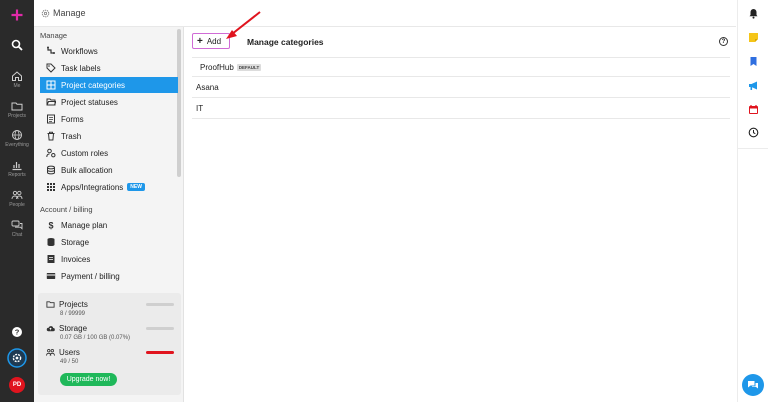  What do you see at coordinates (753, 132) in the screenshot?
I see `clock-icon` at bounding box center [753, 132].